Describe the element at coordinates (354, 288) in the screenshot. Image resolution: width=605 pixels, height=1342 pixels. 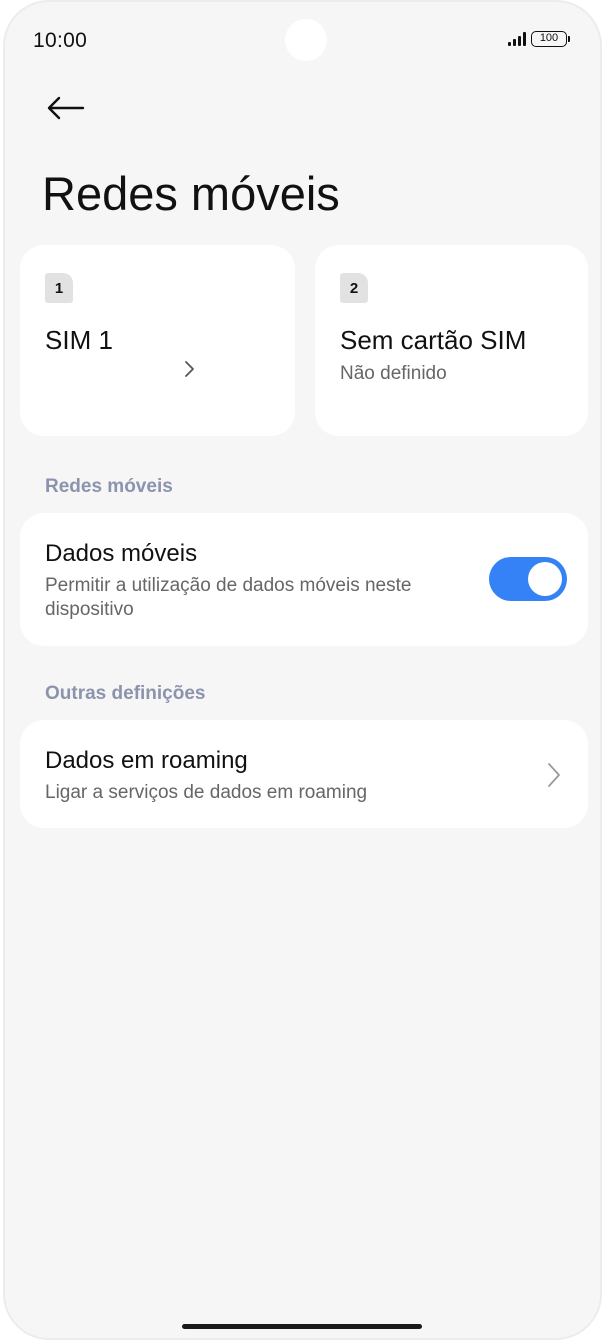
I see `sim-slot-icon: 2` at that location.